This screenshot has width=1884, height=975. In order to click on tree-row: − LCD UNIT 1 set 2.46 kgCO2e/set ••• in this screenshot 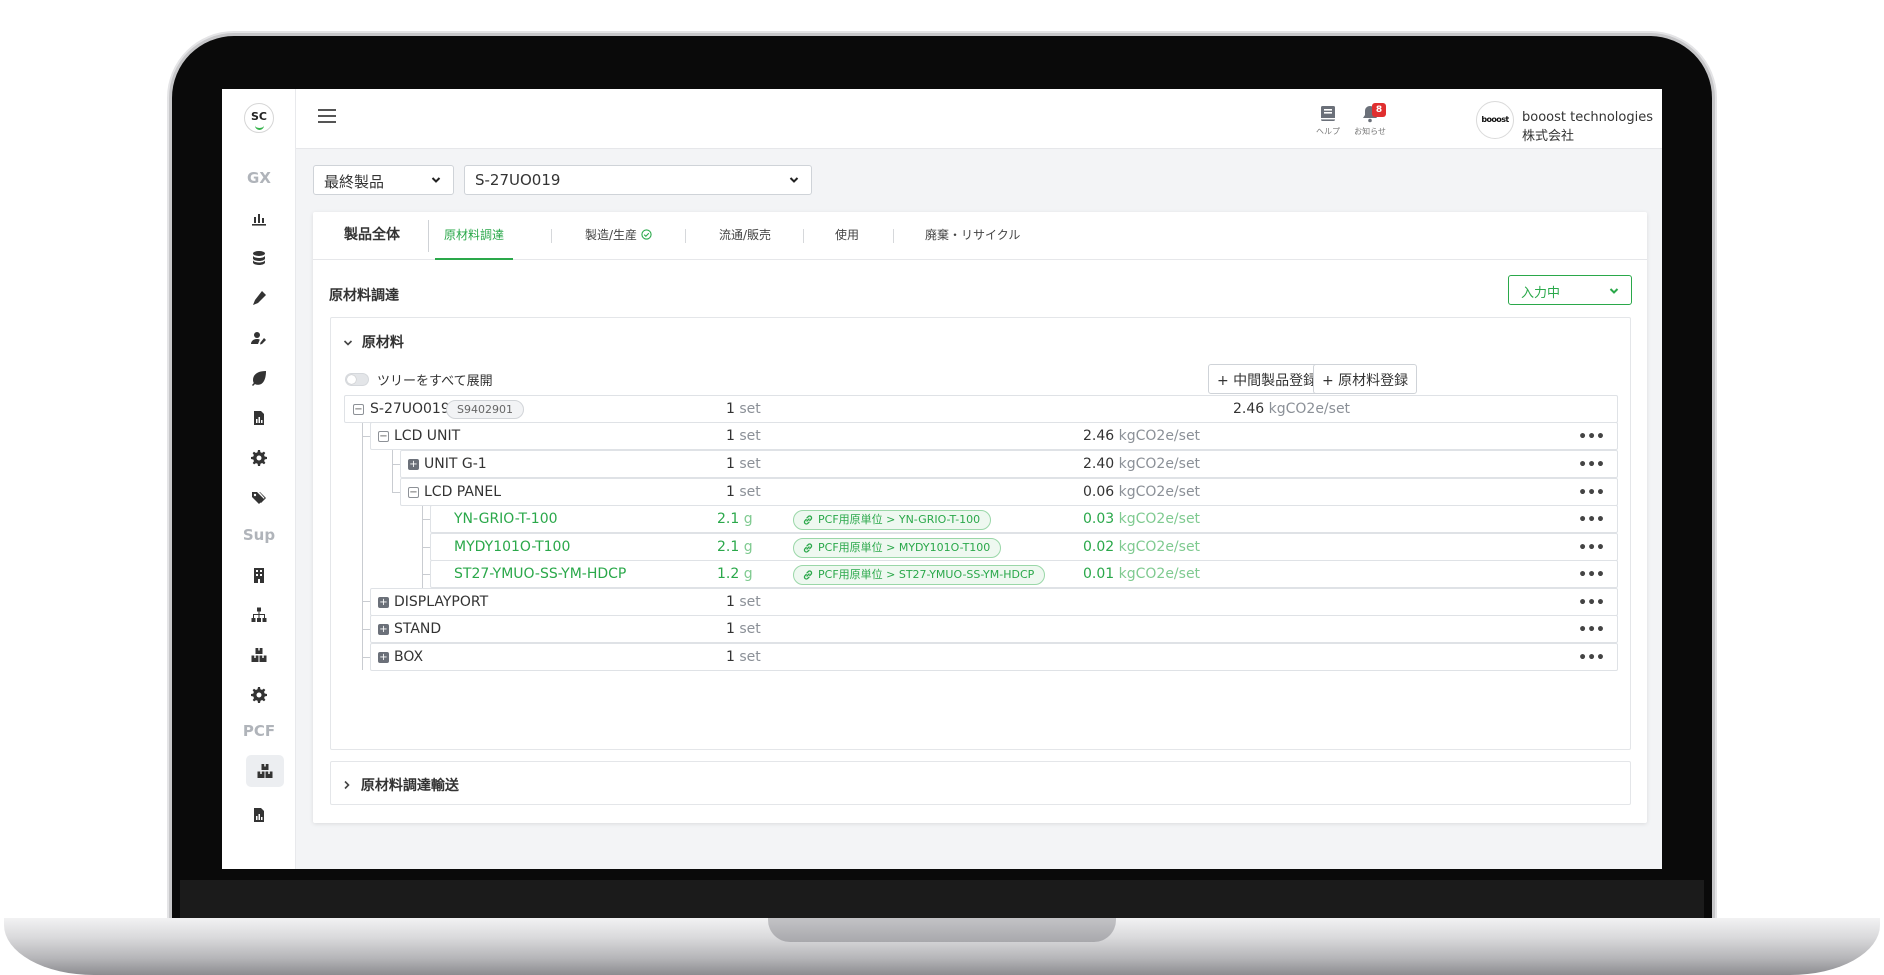, I will do `click(994, 436)`.